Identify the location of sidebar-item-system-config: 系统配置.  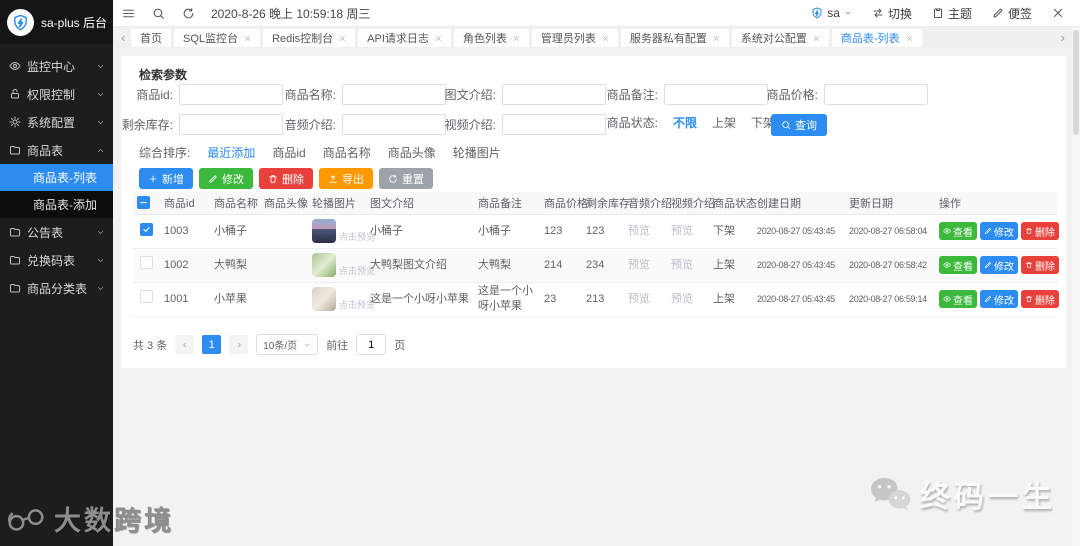
(56, 122).